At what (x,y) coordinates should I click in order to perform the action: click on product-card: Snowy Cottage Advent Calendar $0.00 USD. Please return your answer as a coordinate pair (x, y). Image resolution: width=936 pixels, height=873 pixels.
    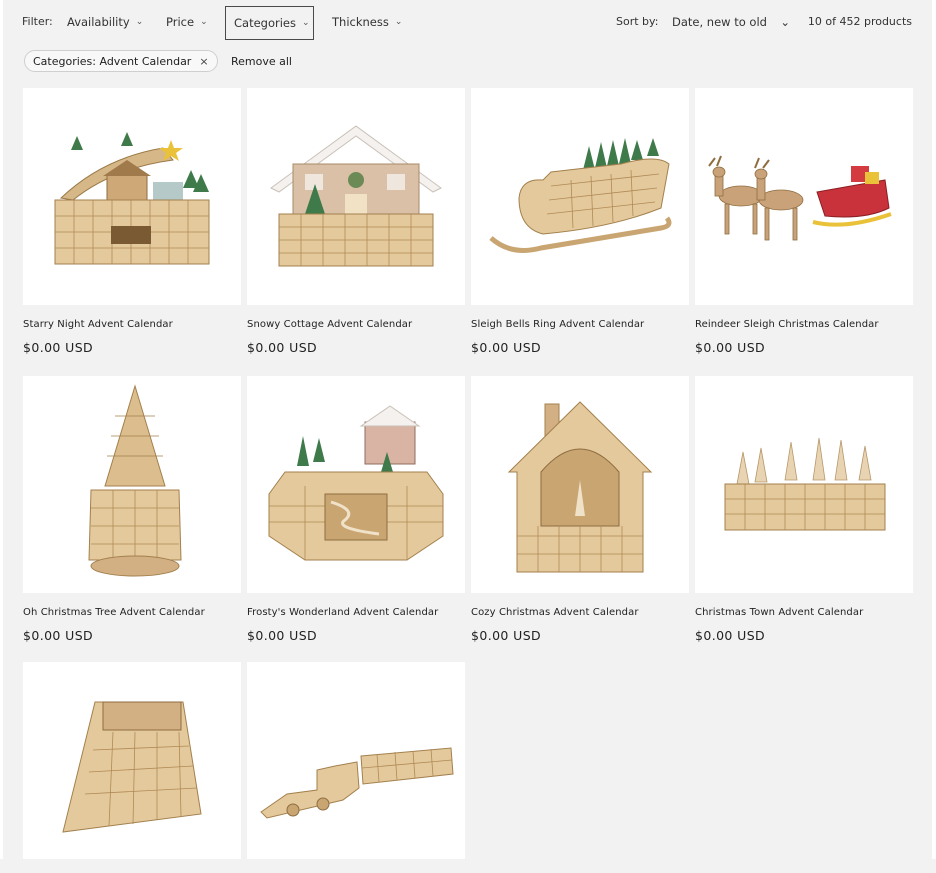
    Looking at the image, I should click on (356, 221).